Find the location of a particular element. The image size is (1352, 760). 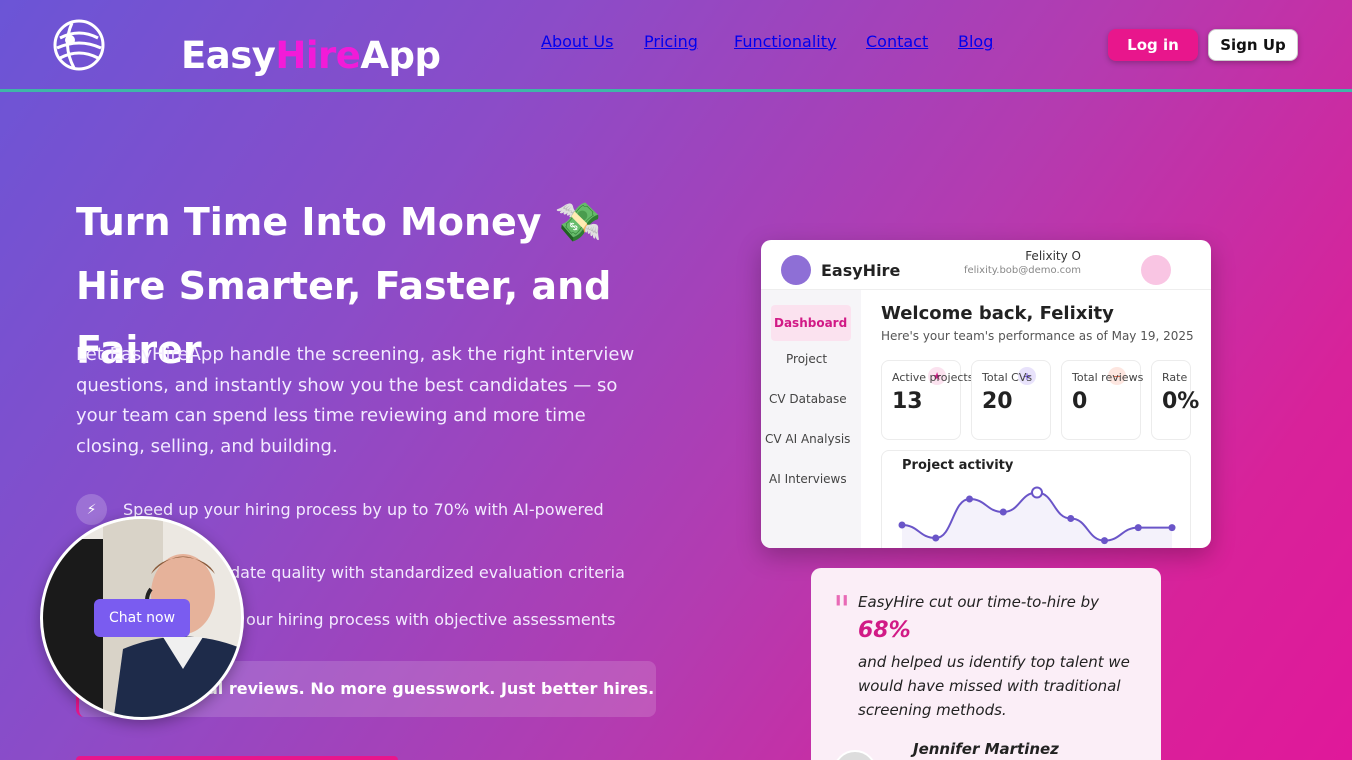

stat-label: Active projects is located at coordinates (933, 377).